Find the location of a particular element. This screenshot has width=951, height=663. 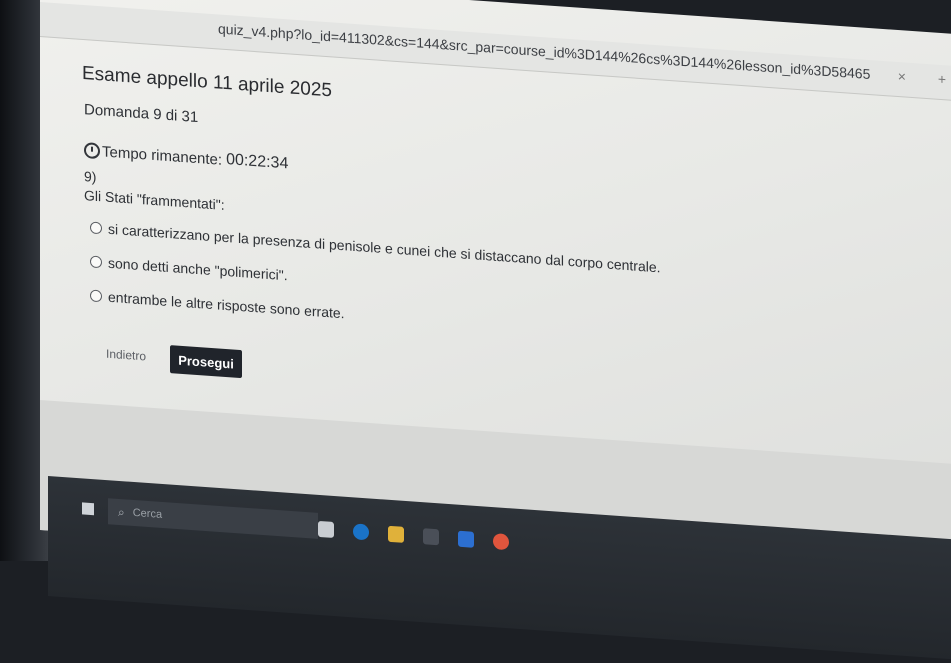

page-title: Esame appello 11 aprile 2025 is located at coordinates (207, 82).